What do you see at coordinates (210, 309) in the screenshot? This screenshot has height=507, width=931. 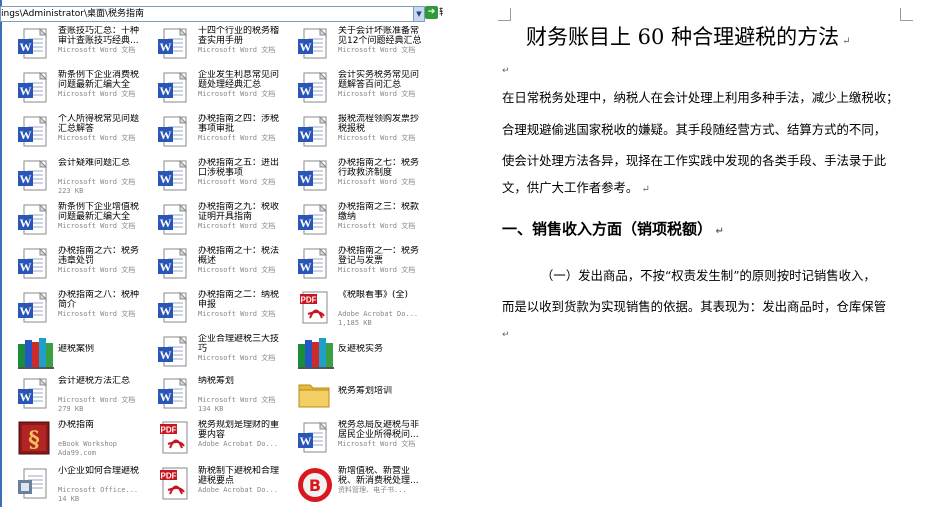 I see `file-item: W 办税指南之二：纳税申报 Microsoft Word 文档` at bounding box center [210, 309].